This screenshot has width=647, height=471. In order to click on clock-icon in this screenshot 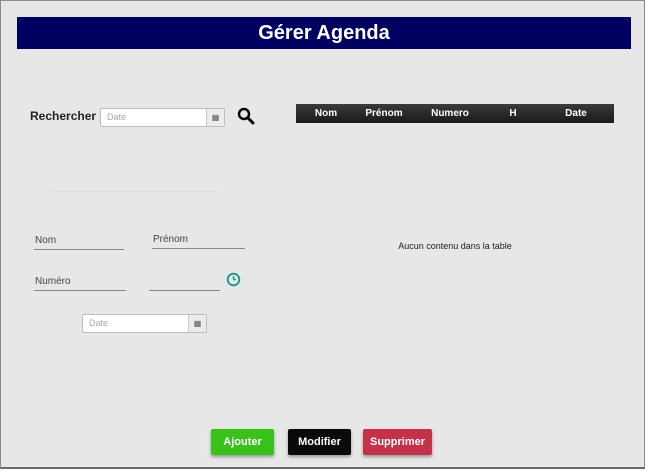, I will do `click(233, 279)`.